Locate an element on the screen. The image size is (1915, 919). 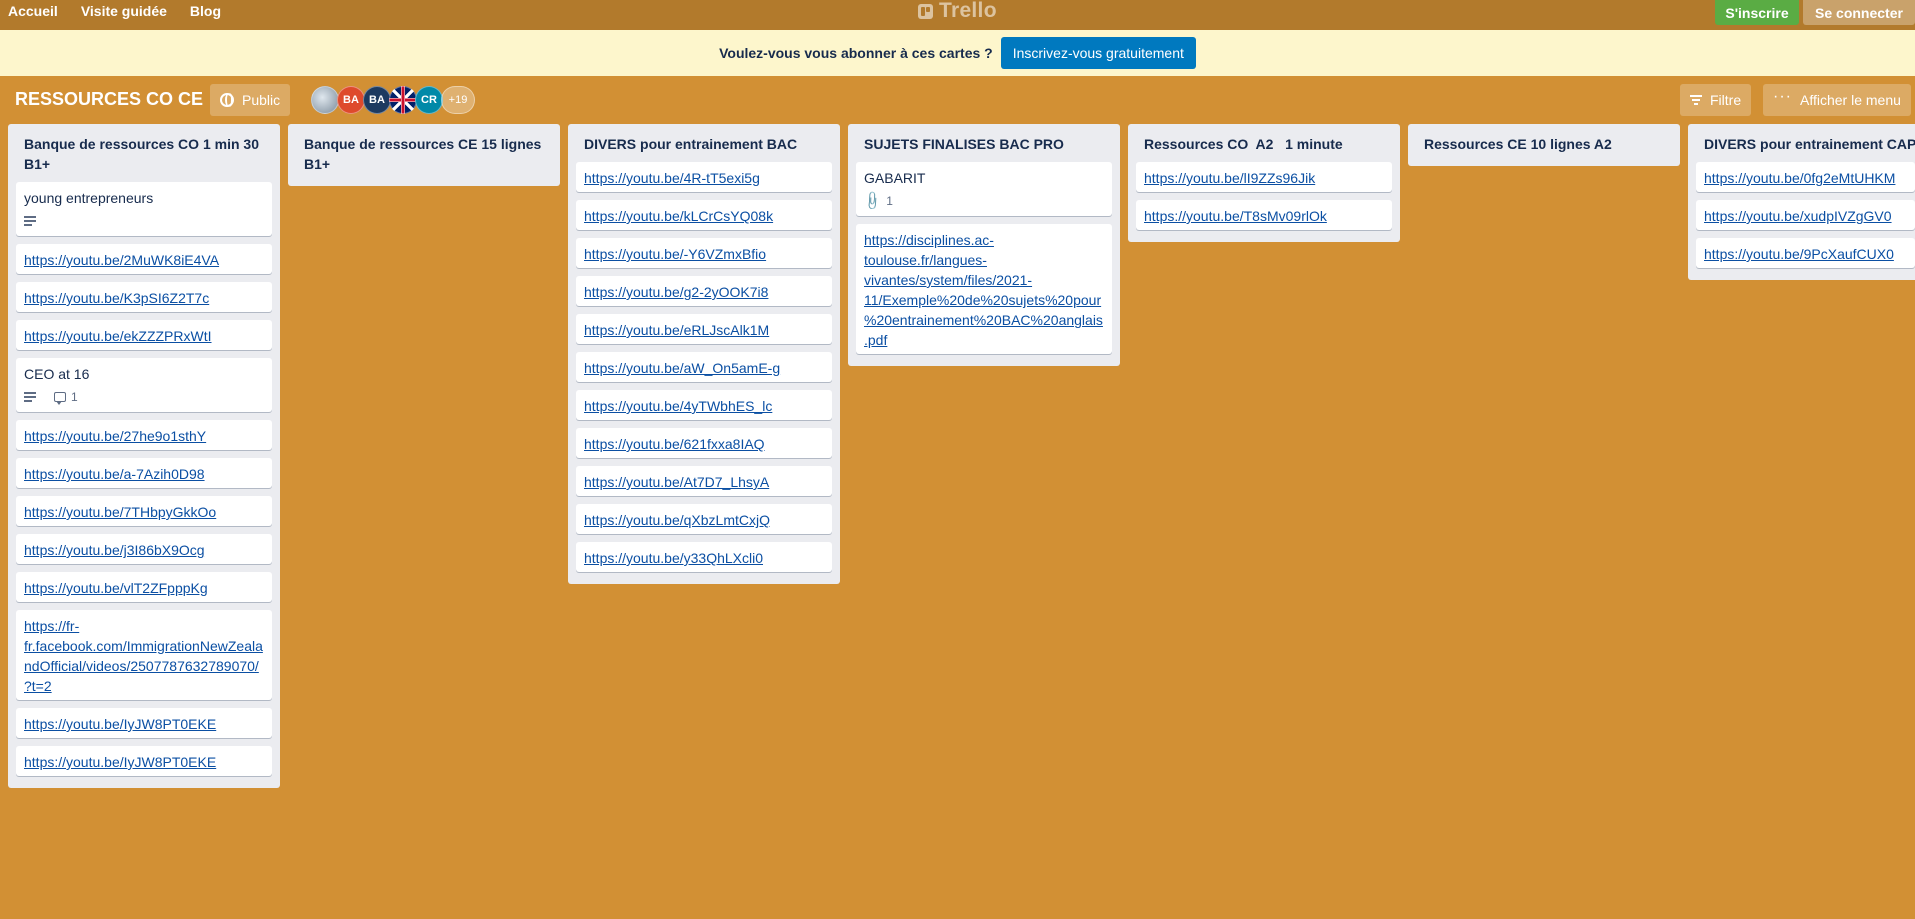
list-ressources-ce-a2: Ressources CE 10 lignes A2 is located at coordinates (1544, 145).